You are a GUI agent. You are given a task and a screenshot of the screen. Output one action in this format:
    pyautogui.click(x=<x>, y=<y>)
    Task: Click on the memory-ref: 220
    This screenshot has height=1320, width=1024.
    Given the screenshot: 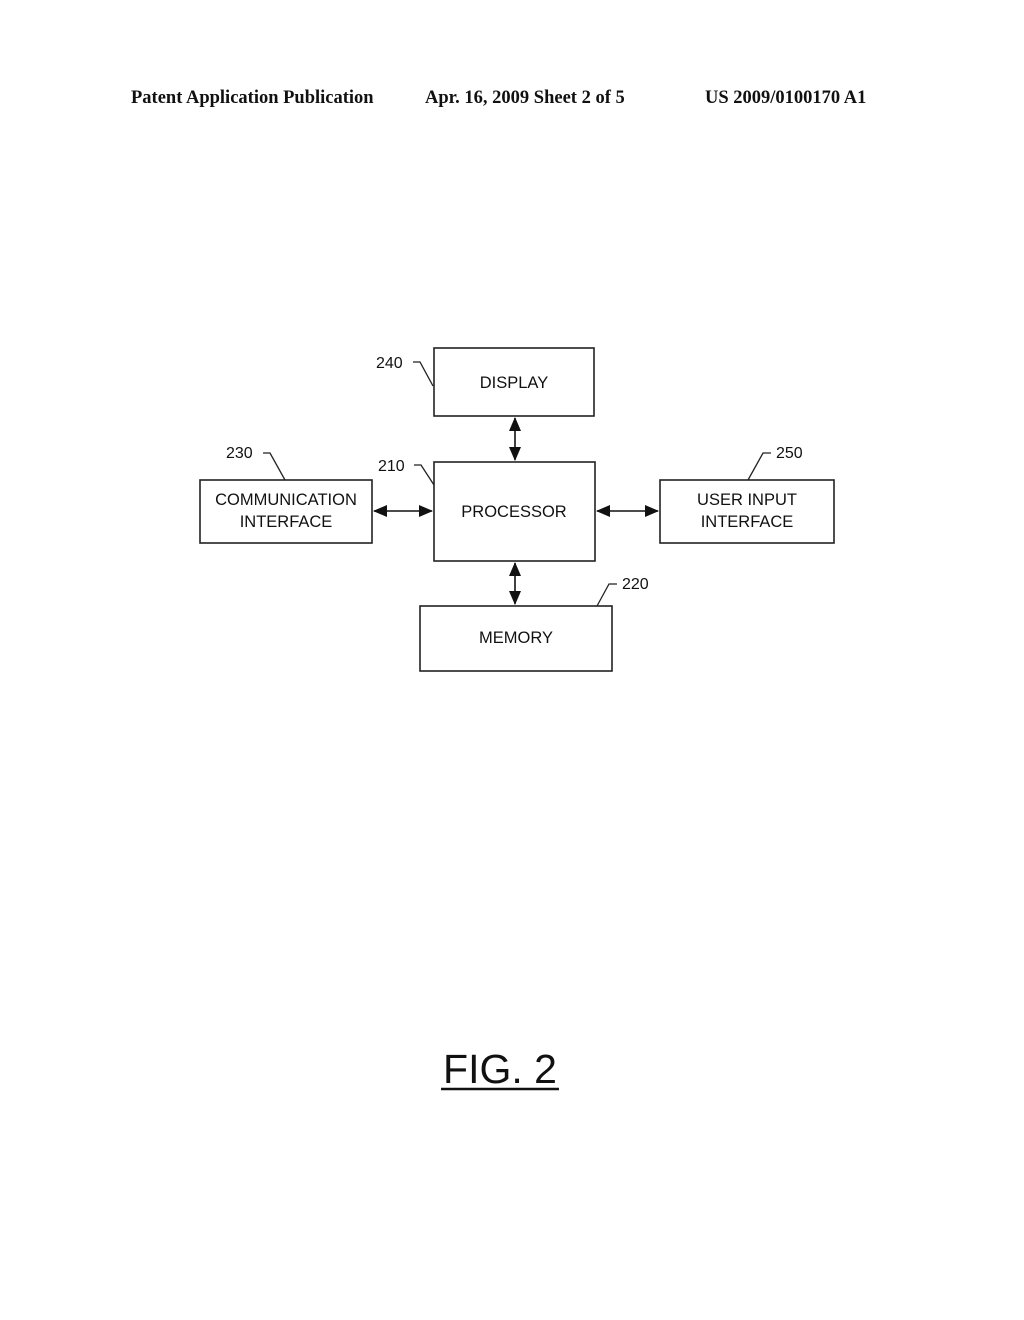 What is the action you would take?
    pyautogui.click(x=635, y=584)
    